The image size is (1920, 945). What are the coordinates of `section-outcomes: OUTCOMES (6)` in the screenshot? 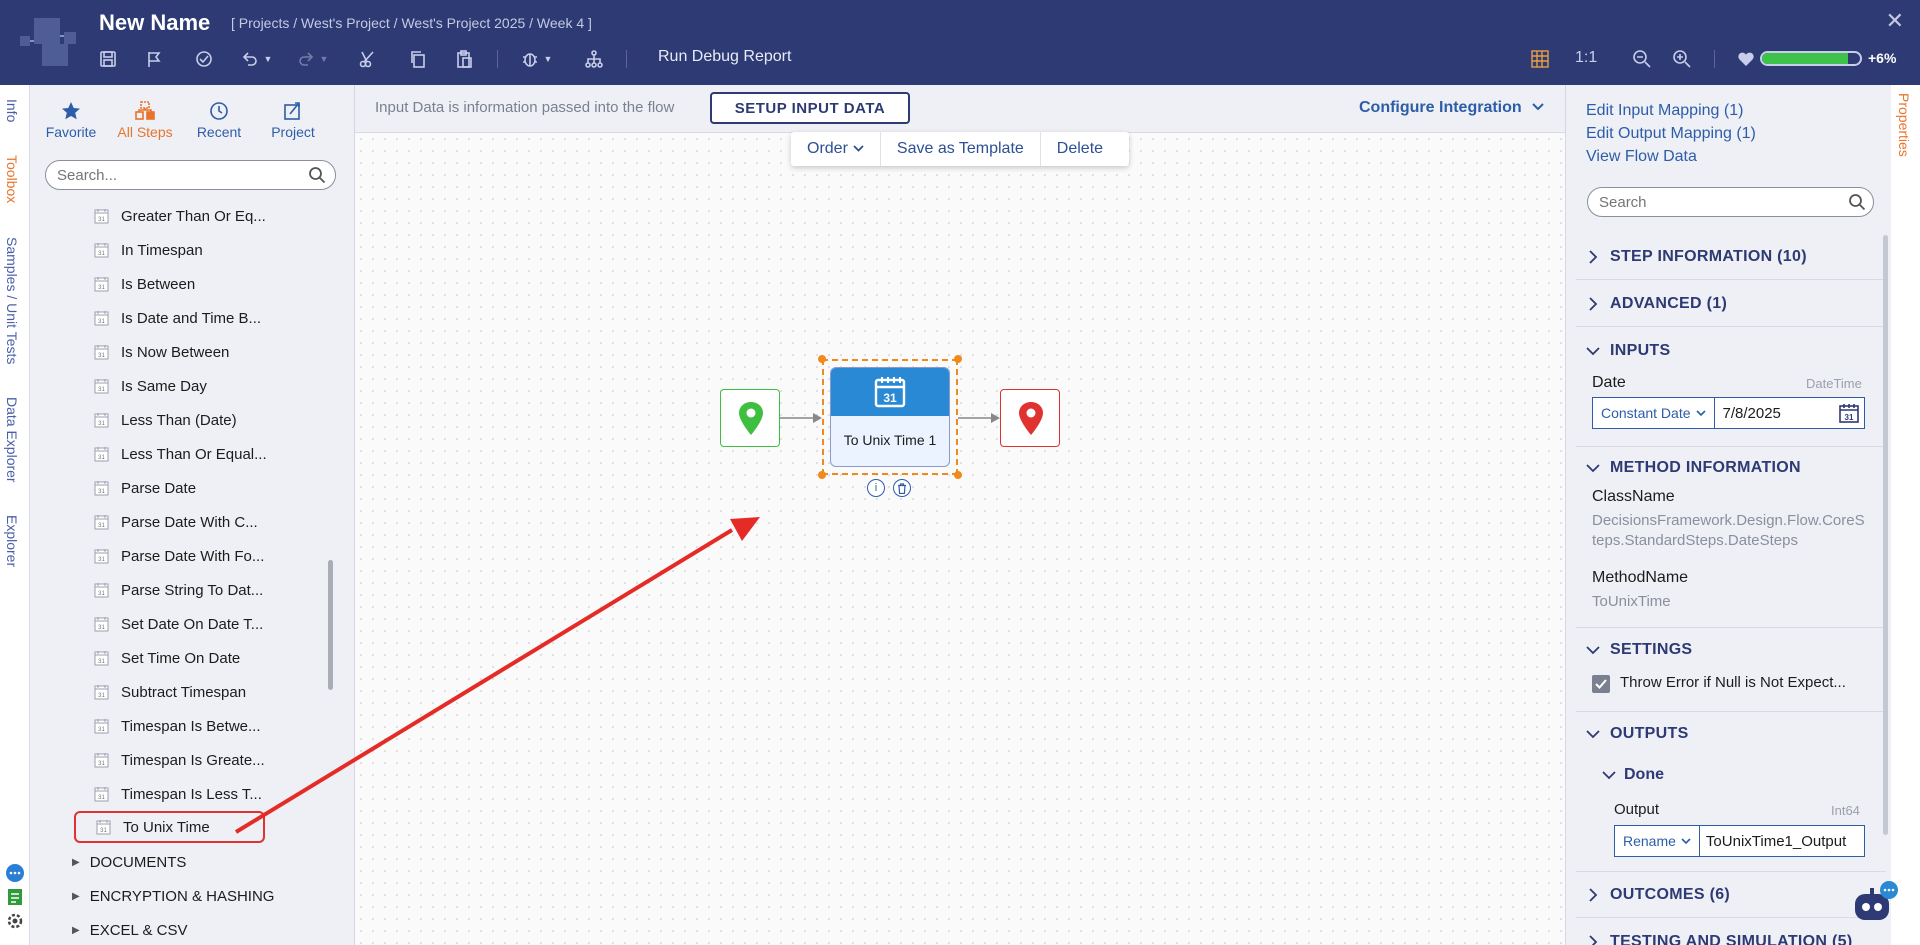 It's located at (1731, 895).